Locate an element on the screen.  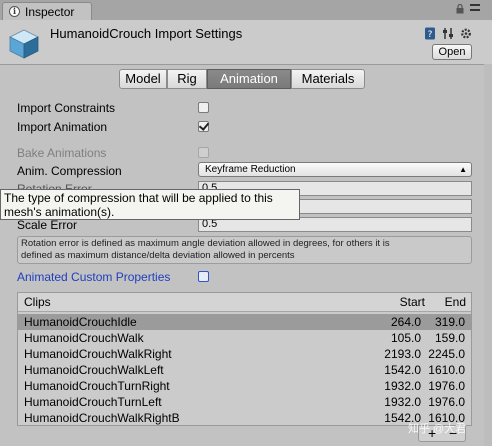
clip-row: HumanoidCrouchIdle 264.0 319.0 is located at coordinates (244, 322).